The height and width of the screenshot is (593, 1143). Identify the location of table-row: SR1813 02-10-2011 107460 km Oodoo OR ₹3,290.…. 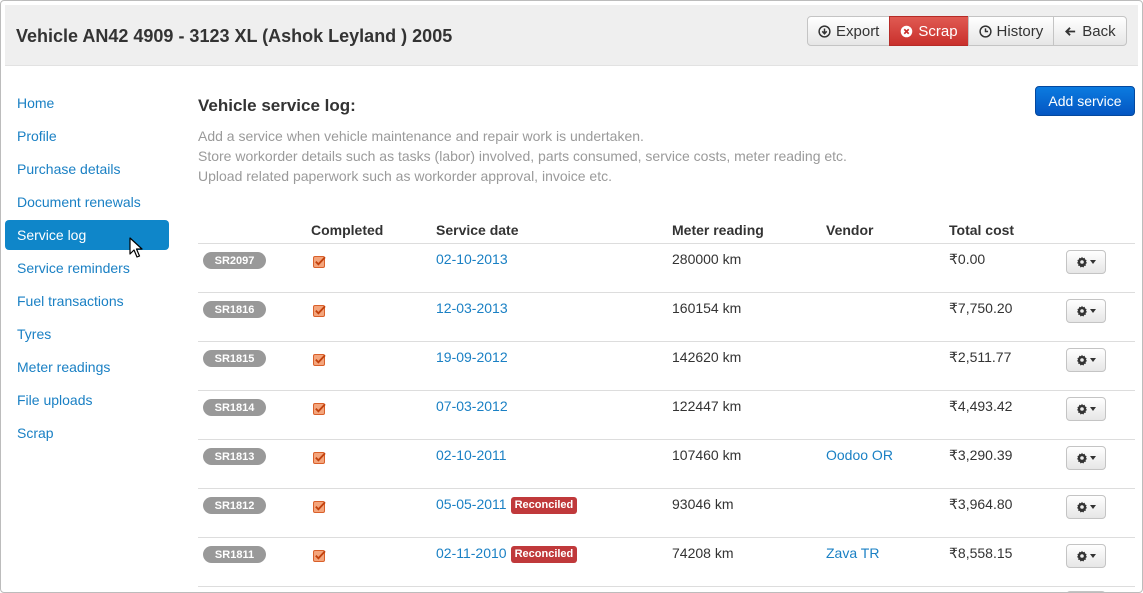
(666, 464).